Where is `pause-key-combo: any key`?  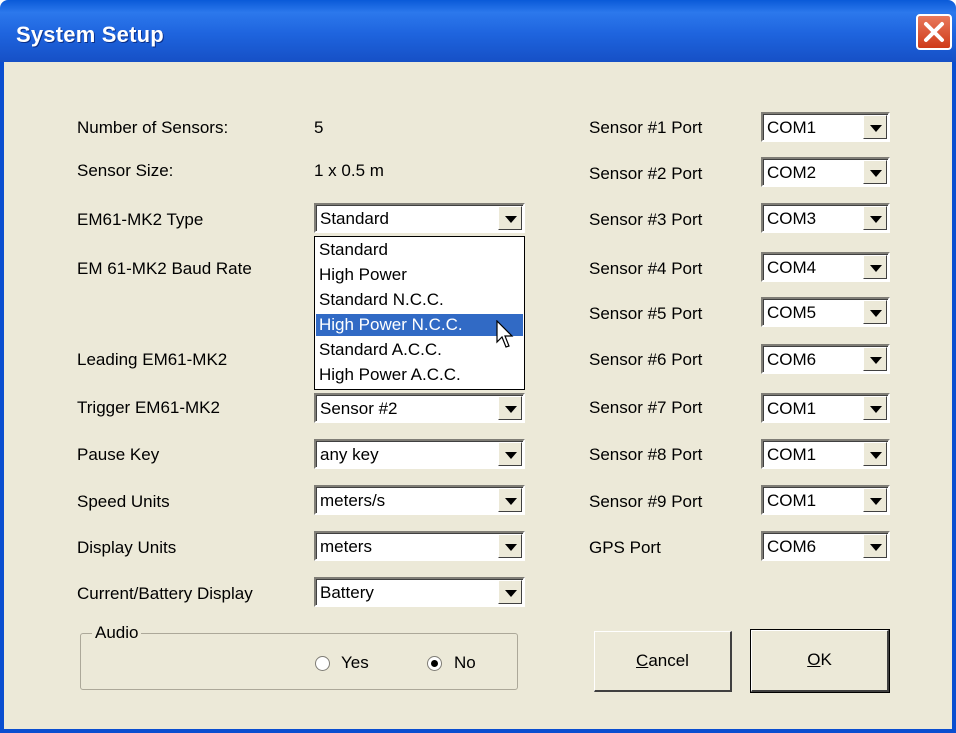
pause-key-combo: any key is located at coordinates (419, 454).